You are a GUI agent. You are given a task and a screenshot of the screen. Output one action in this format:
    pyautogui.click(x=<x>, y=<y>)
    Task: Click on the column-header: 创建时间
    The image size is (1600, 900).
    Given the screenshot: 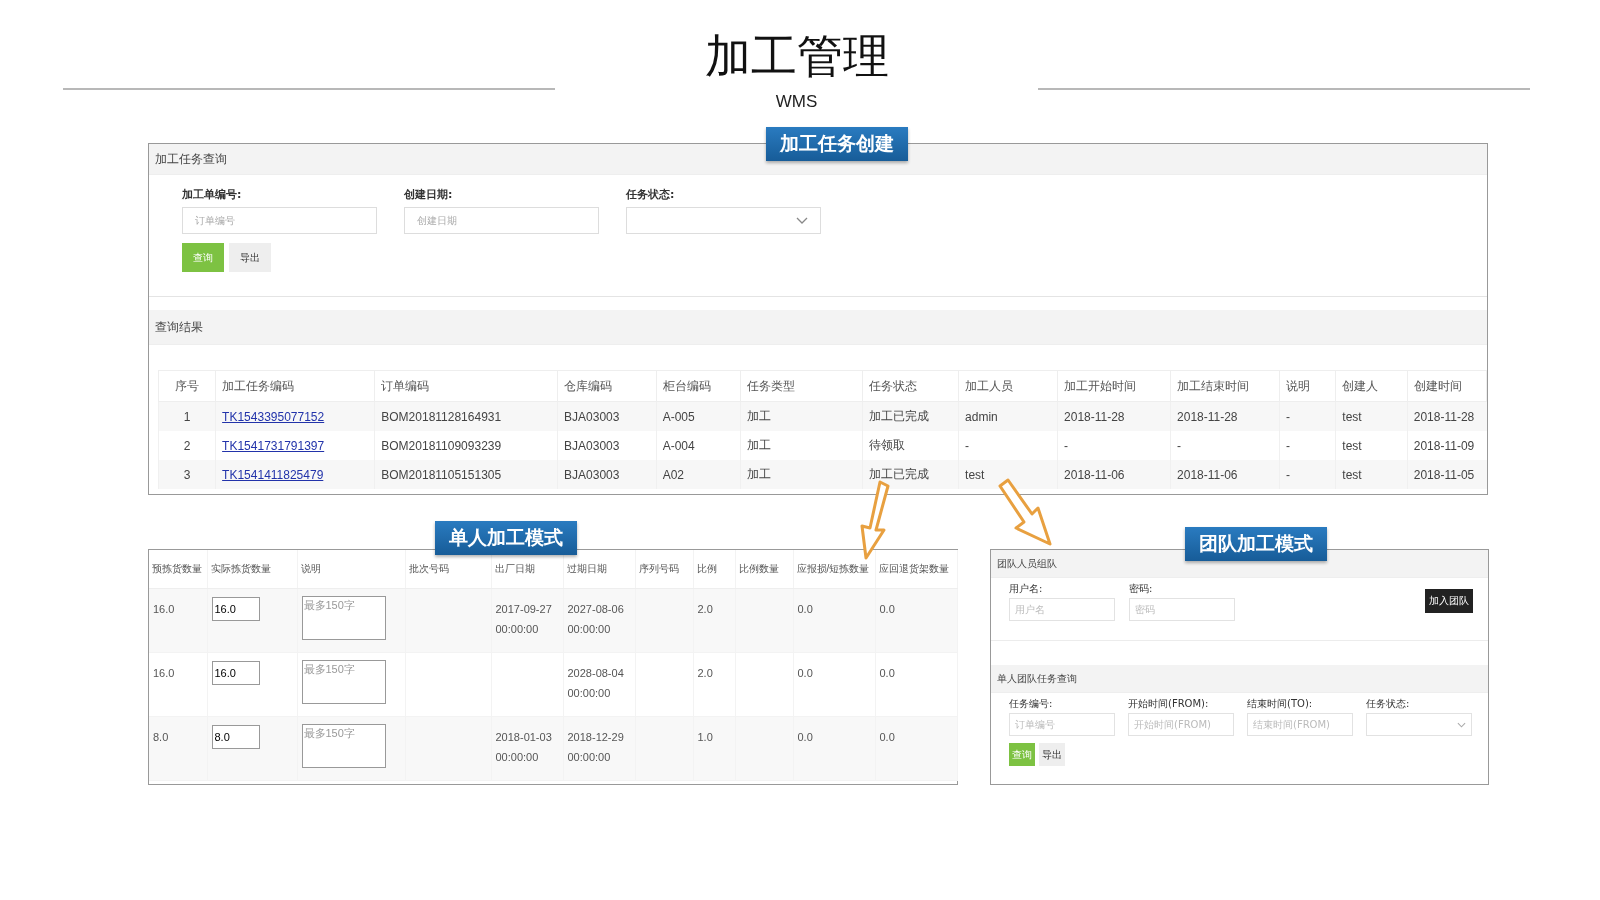 What is the action you would take?
    pyautogui.click(x=1447, y=386)
    